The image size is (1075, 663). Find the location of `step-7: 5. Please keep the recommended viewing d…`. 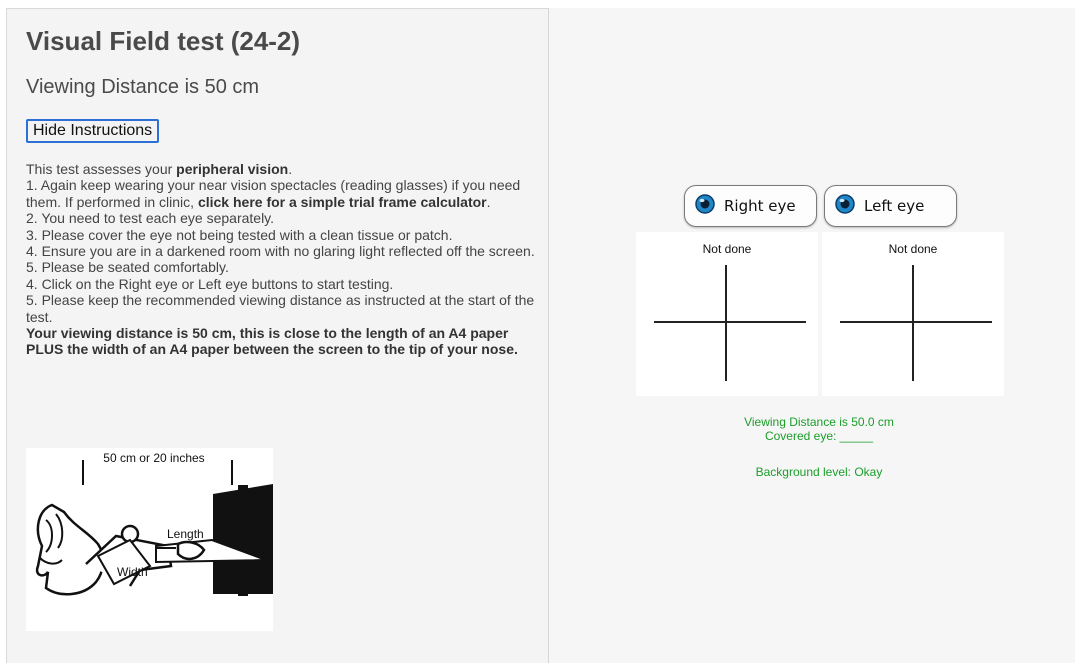

step-7: 5. Please keep the recommended viewing d… is located at coordinates (280, 308).